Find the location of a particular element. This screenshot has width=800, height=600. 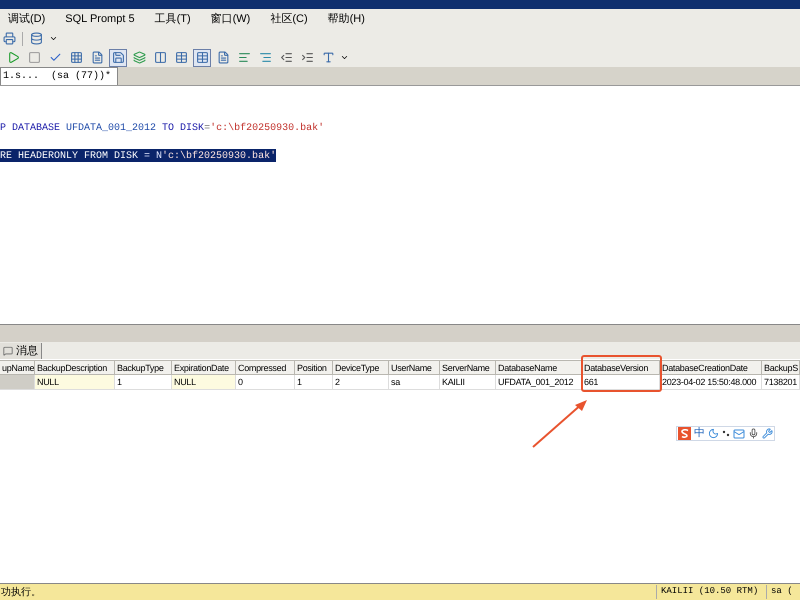

table-cell: 7138201 is located at coordinates (781, 382).